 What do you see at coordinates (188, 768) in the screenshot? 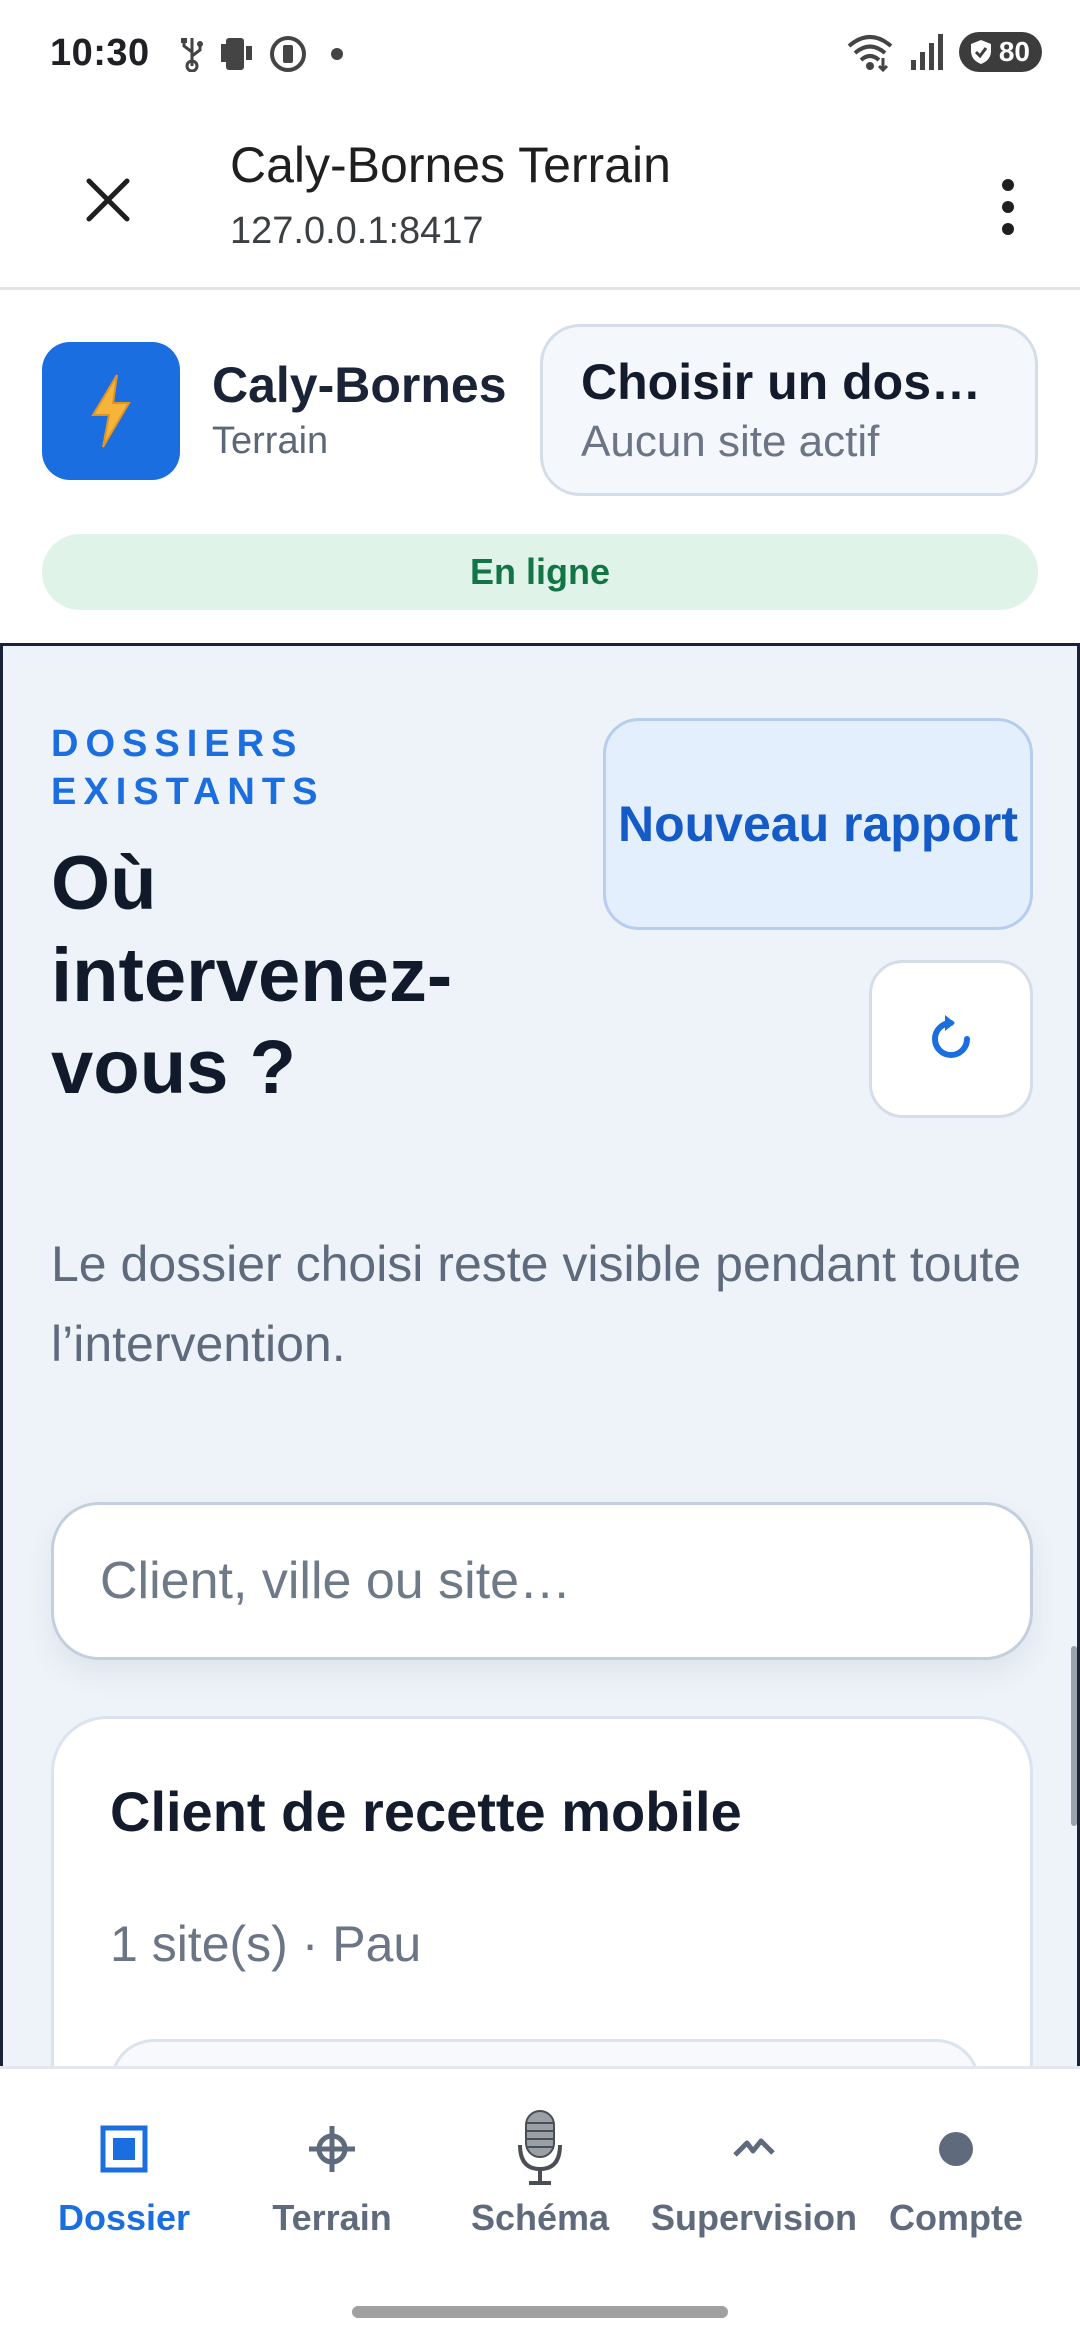
I see `section-eyebrow: DOSSIERS EXISTANTS` at bounding box center [188, 768].